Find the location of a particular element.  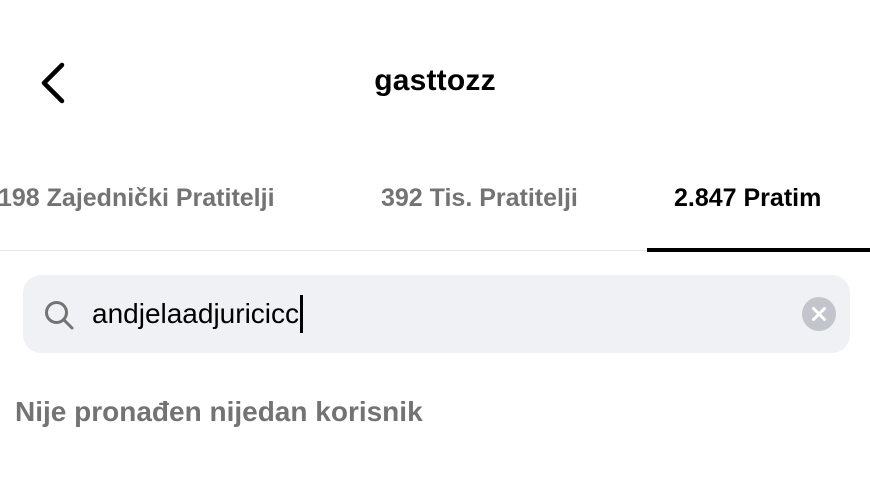

clear-icon is located at coordinates (819, 314).